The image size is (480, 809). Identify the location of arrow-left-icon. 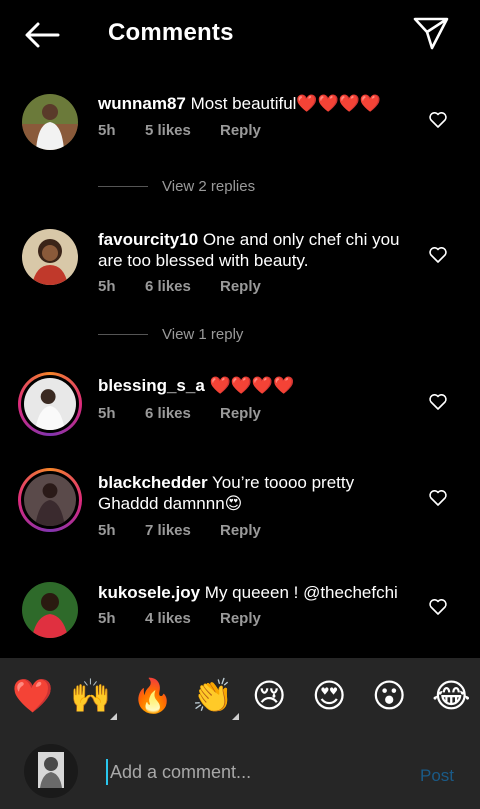
(42, 35).